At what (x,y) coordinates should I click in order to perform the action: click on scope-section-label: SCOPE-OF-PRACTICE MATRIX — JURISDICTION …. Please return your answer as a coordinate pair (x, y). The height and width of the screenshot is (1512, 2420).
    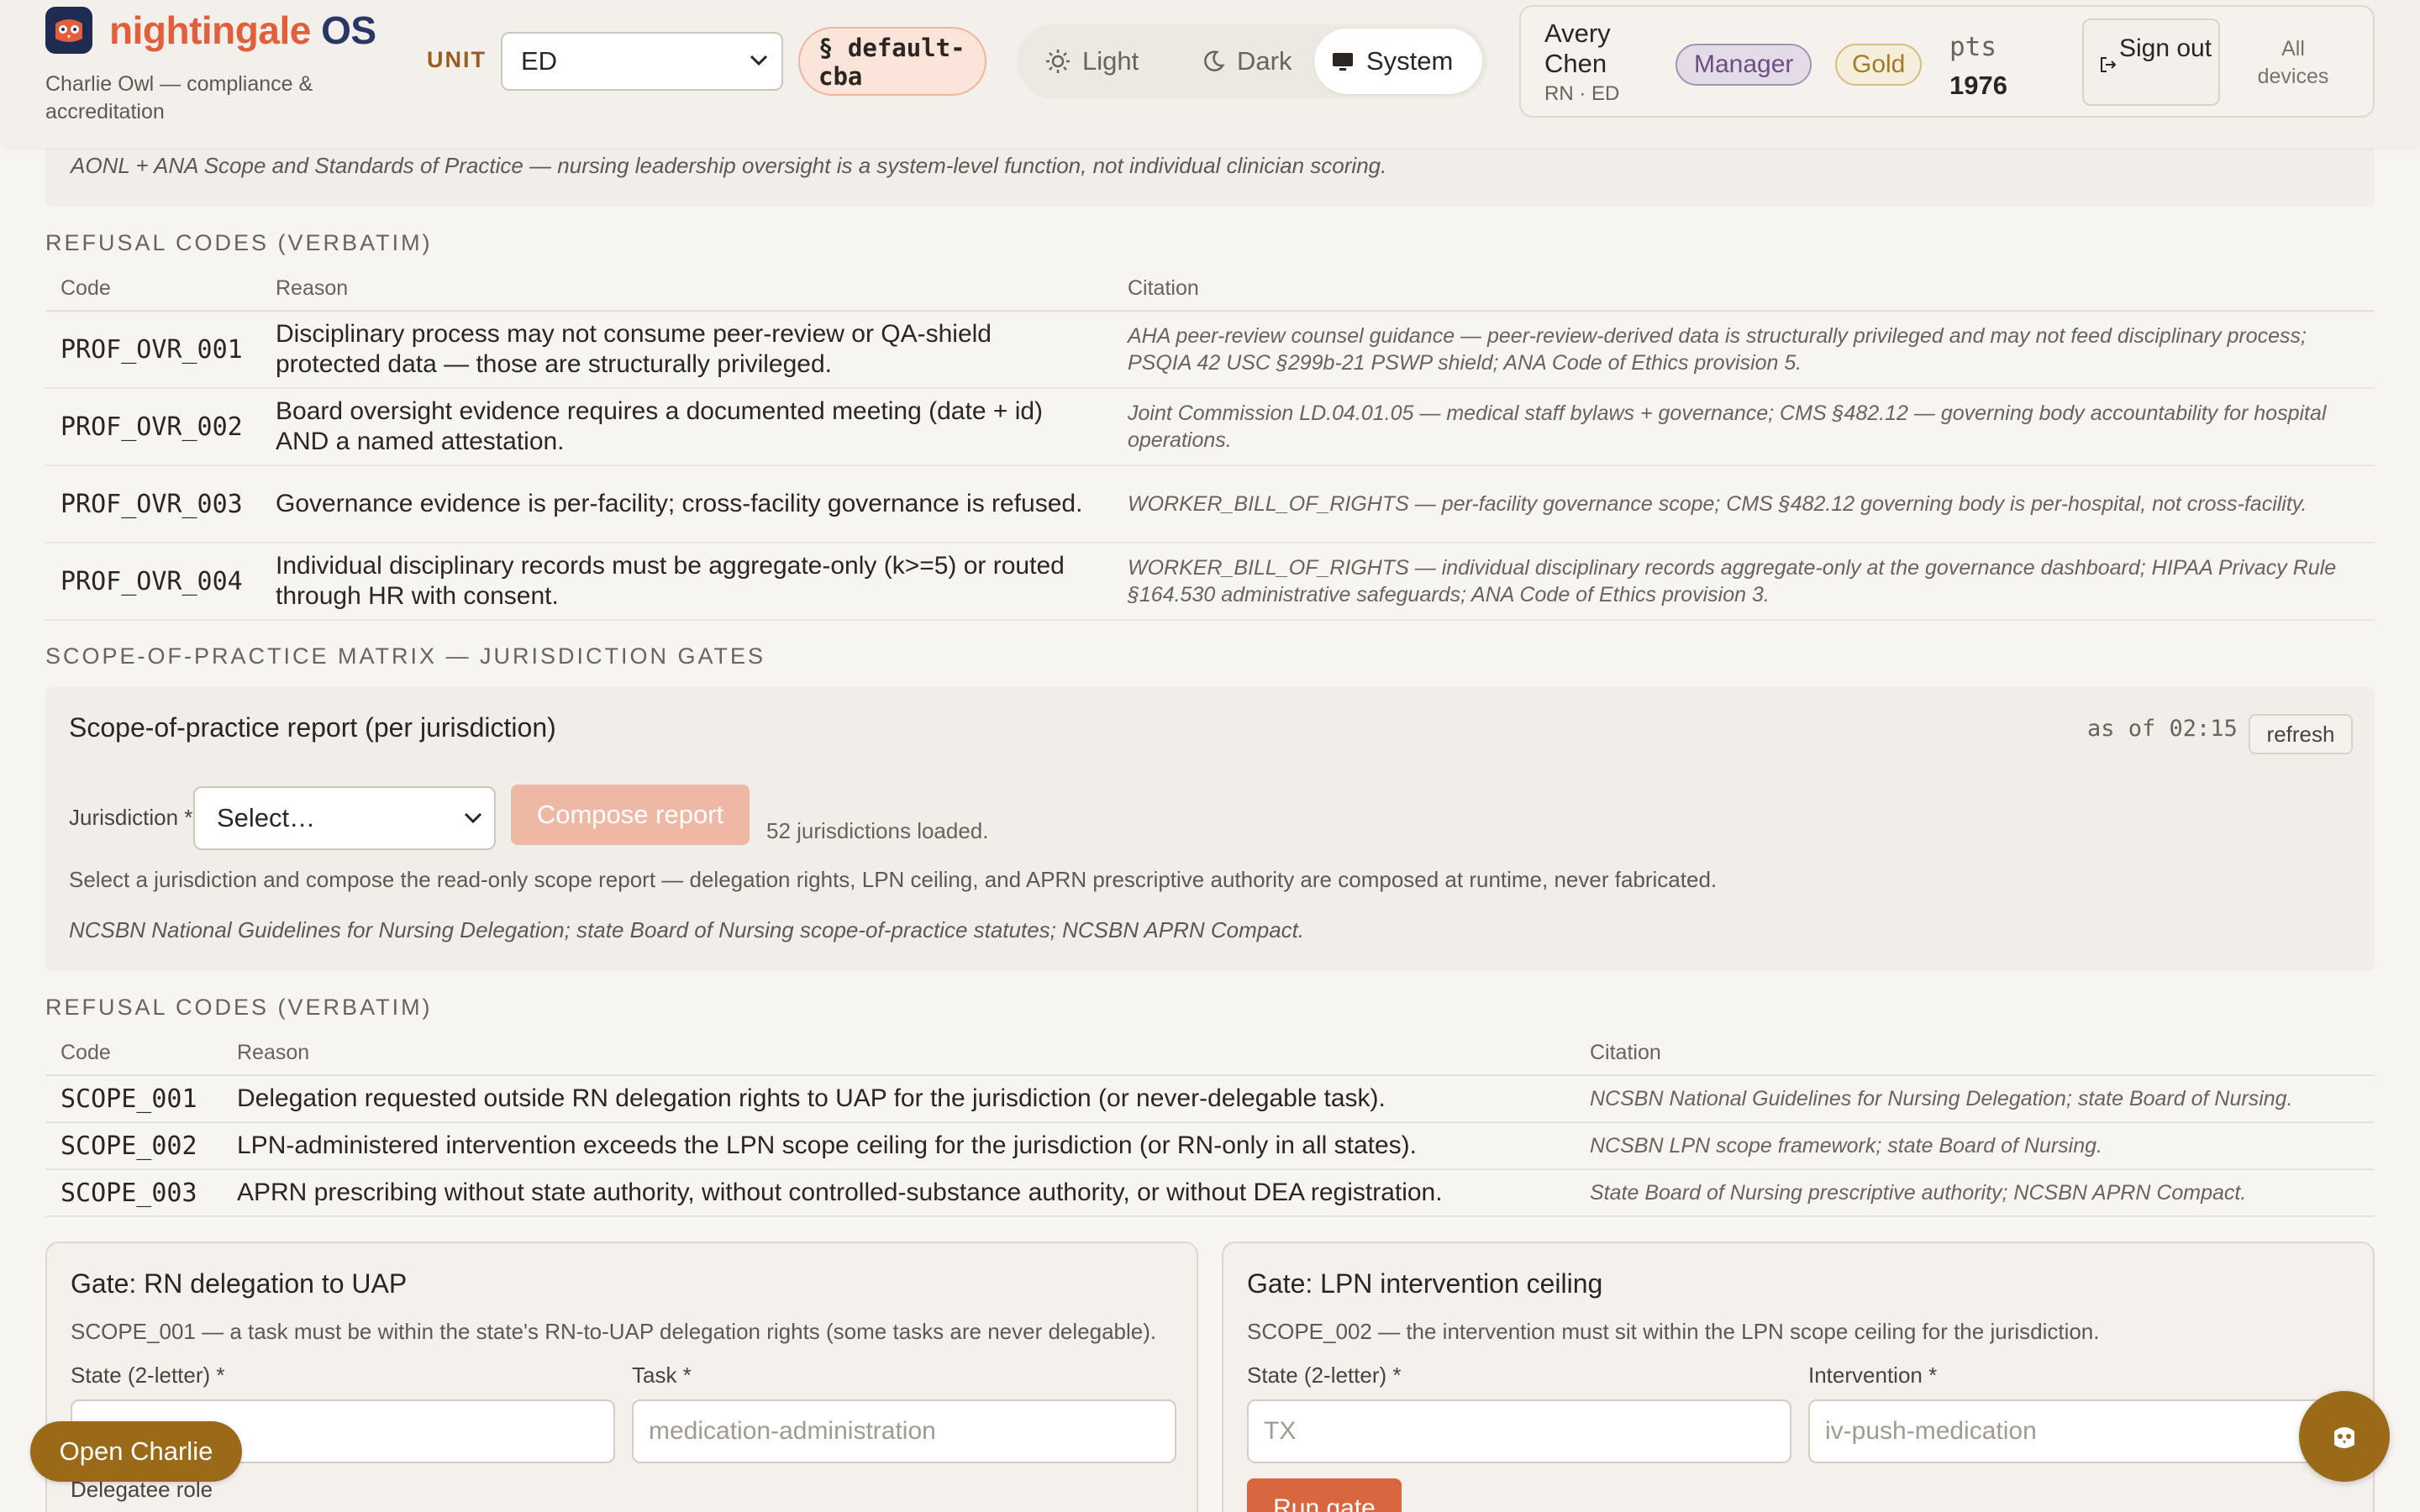
    Looking at the image, I should click on (405, 656).